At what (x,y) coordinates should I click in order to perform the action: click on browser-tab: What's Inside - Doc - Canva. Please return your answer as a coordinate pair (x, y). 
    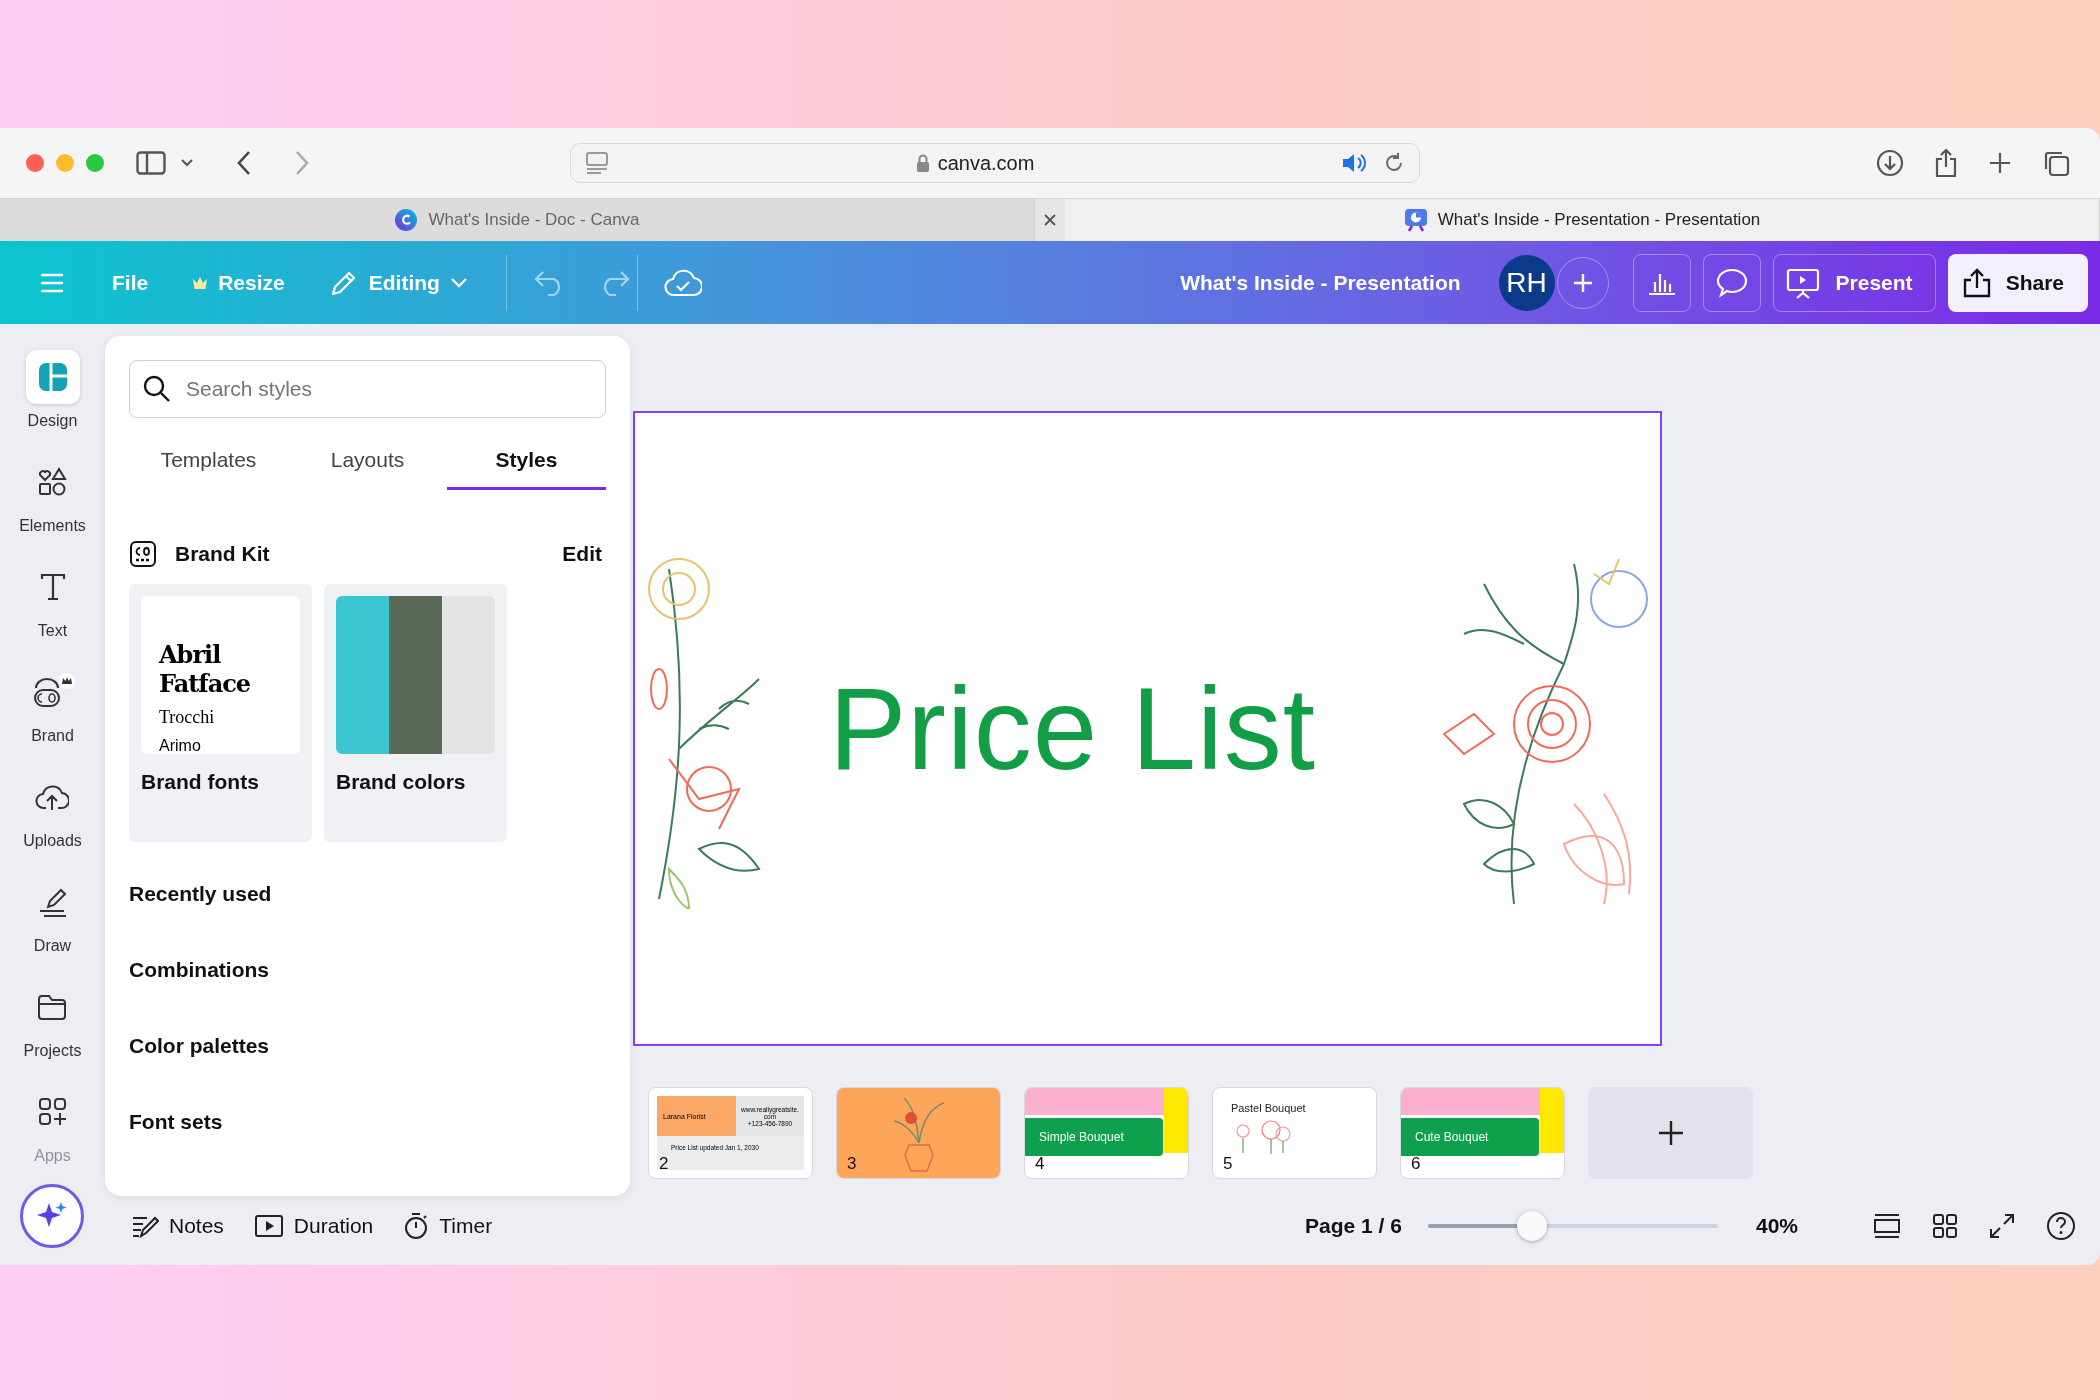
    Looking at the image, I should click on (517, 220).